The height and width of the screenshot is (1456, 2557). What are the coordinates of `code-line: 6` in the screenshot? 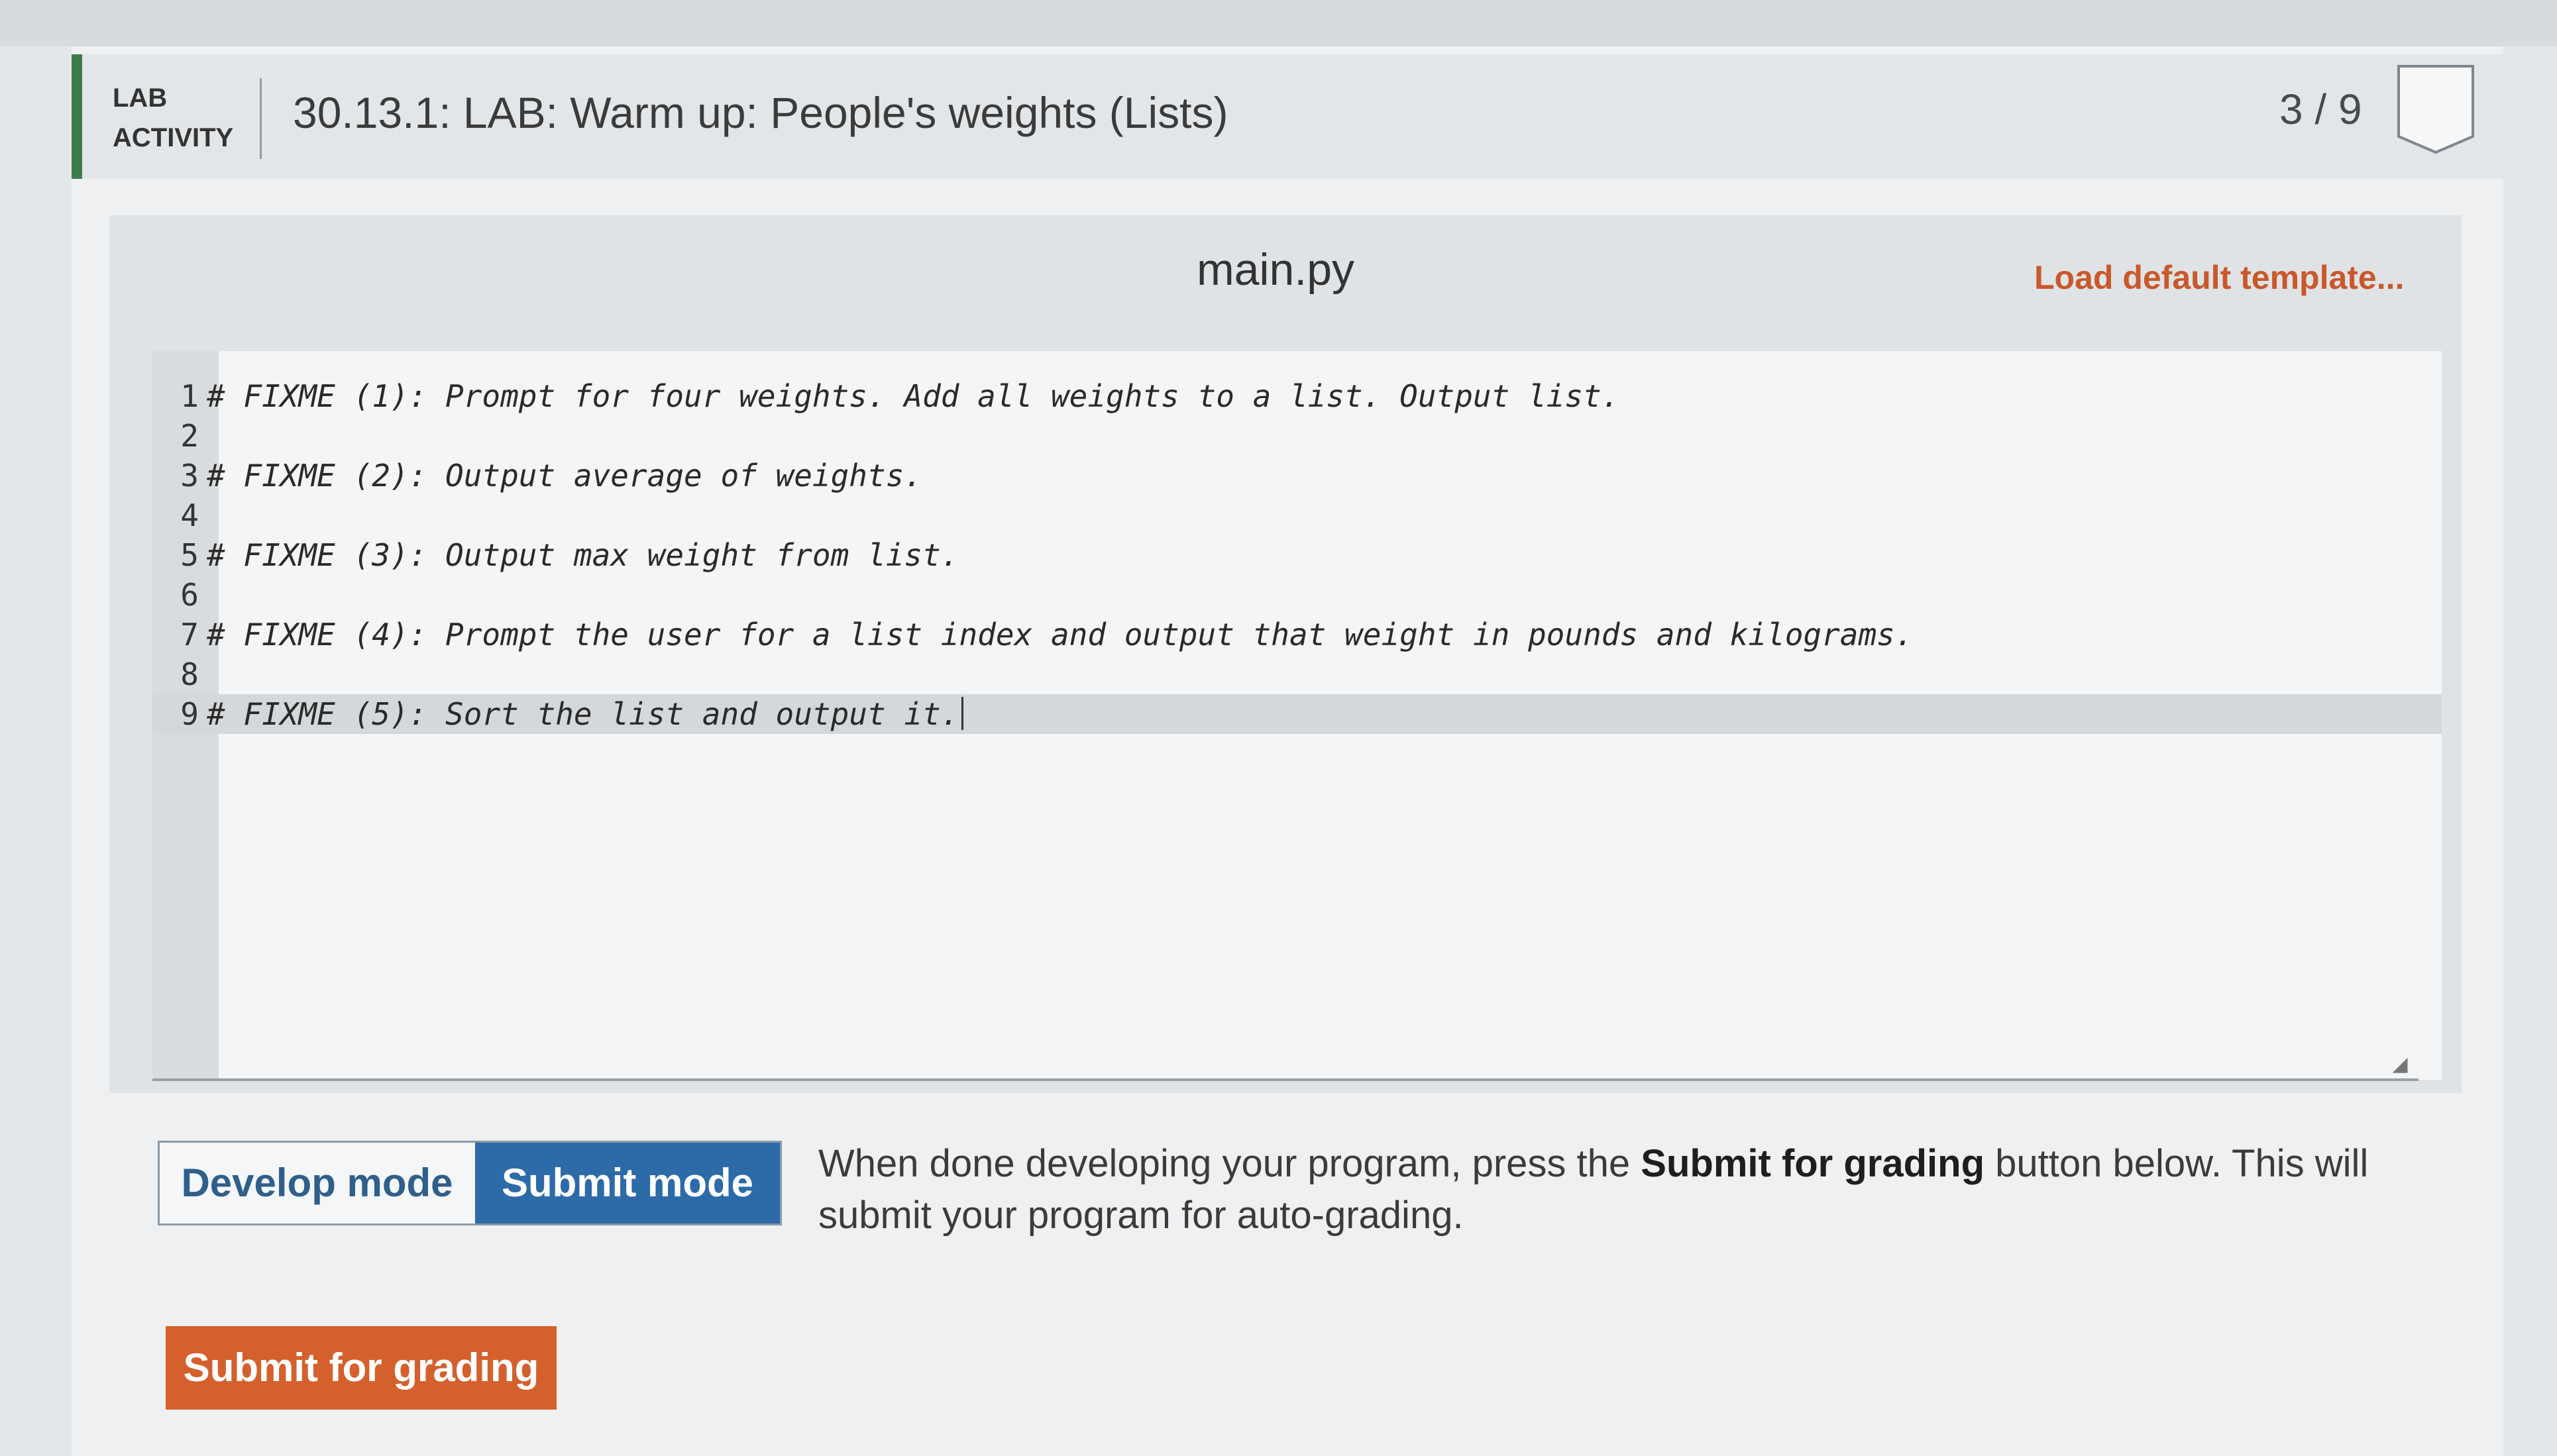 It's located at (1297, 595).